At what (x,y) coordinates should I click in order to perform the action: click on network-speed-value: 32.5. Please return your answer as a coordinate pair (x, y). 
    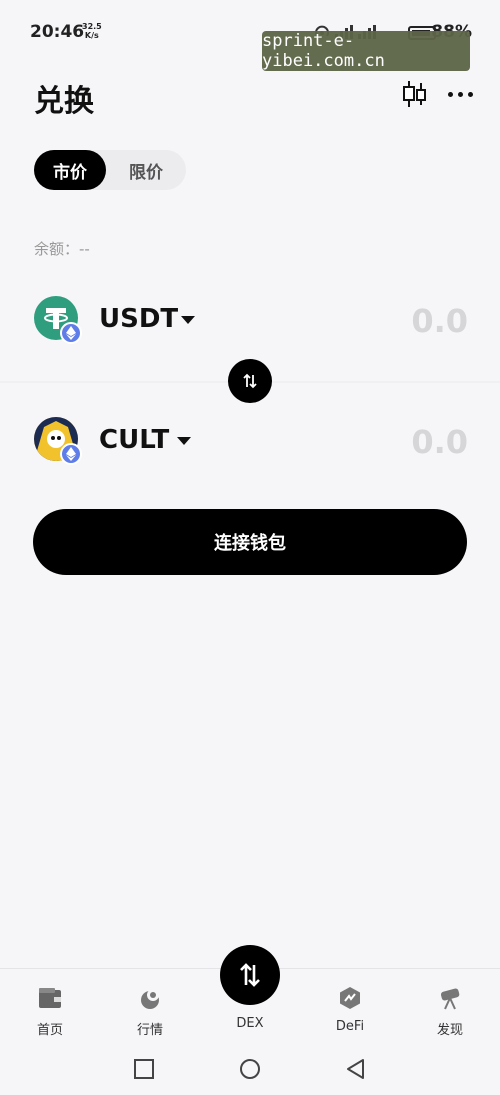
    Looking at the image, I should click on (92, 26).